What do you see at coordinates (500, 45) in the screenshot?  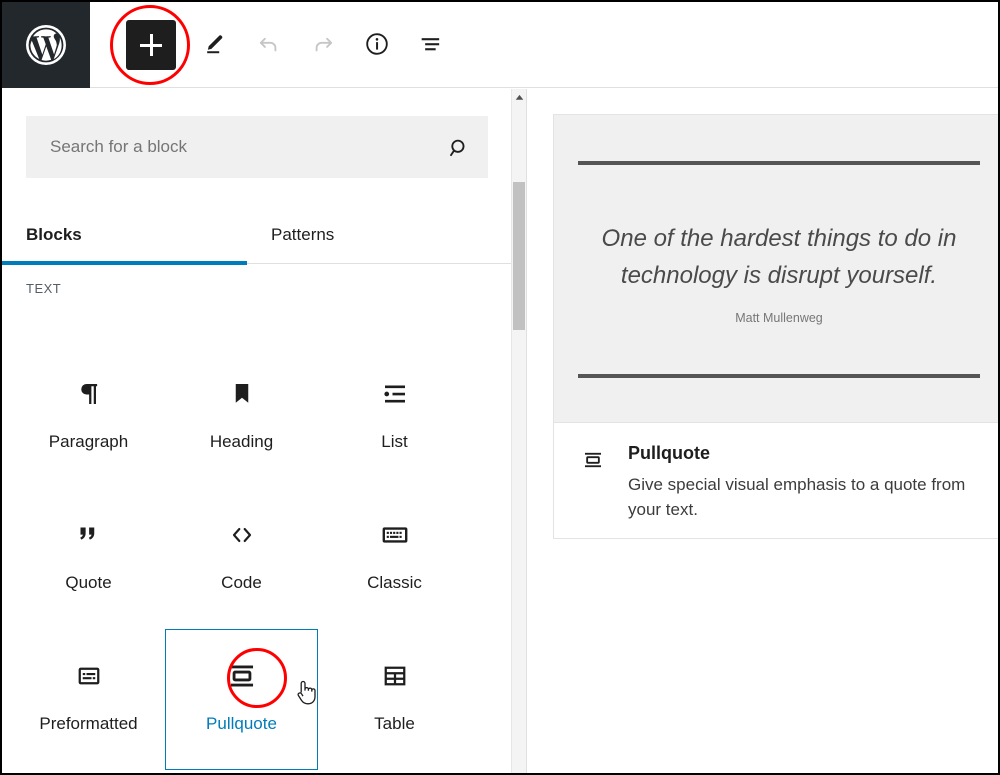 I see `editor-toolbar` at bounding box center [500, 45].